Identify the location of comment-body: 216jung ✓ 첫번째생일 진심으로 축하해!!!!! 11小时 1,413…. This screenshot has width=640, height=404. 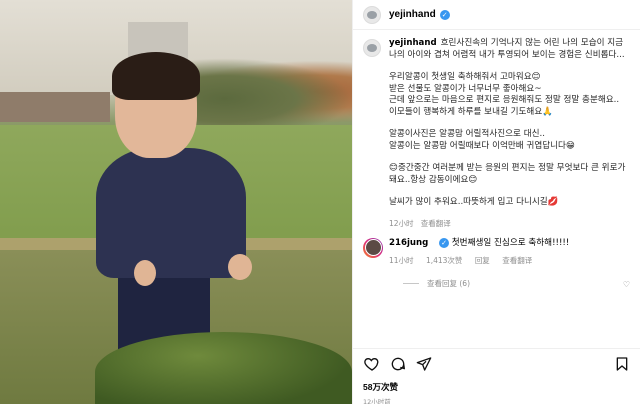
(504, 252).